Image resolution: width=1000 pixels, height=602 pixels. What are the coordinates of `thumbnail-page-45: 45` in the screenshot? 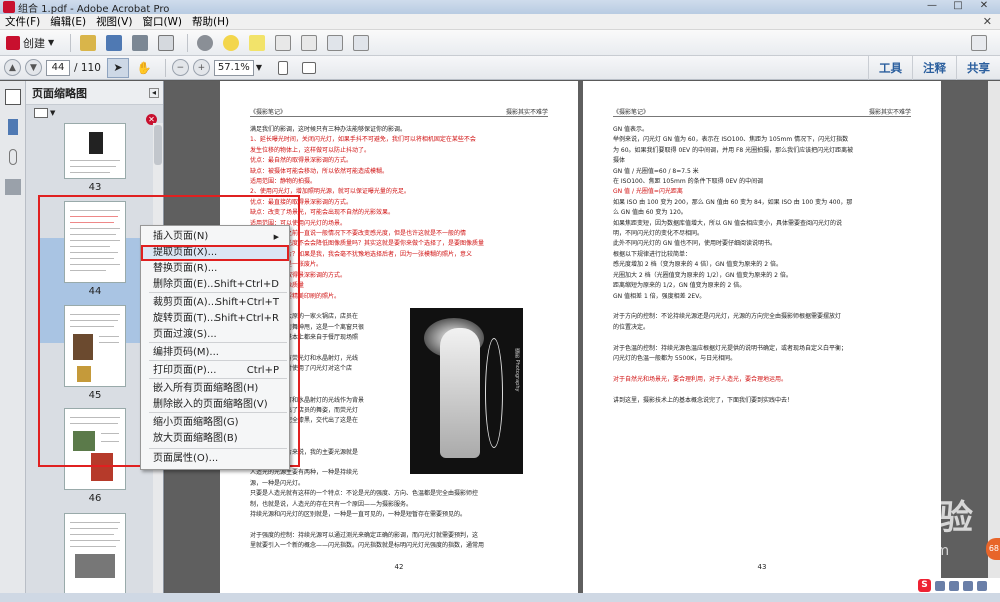 It's located at (95, 353).